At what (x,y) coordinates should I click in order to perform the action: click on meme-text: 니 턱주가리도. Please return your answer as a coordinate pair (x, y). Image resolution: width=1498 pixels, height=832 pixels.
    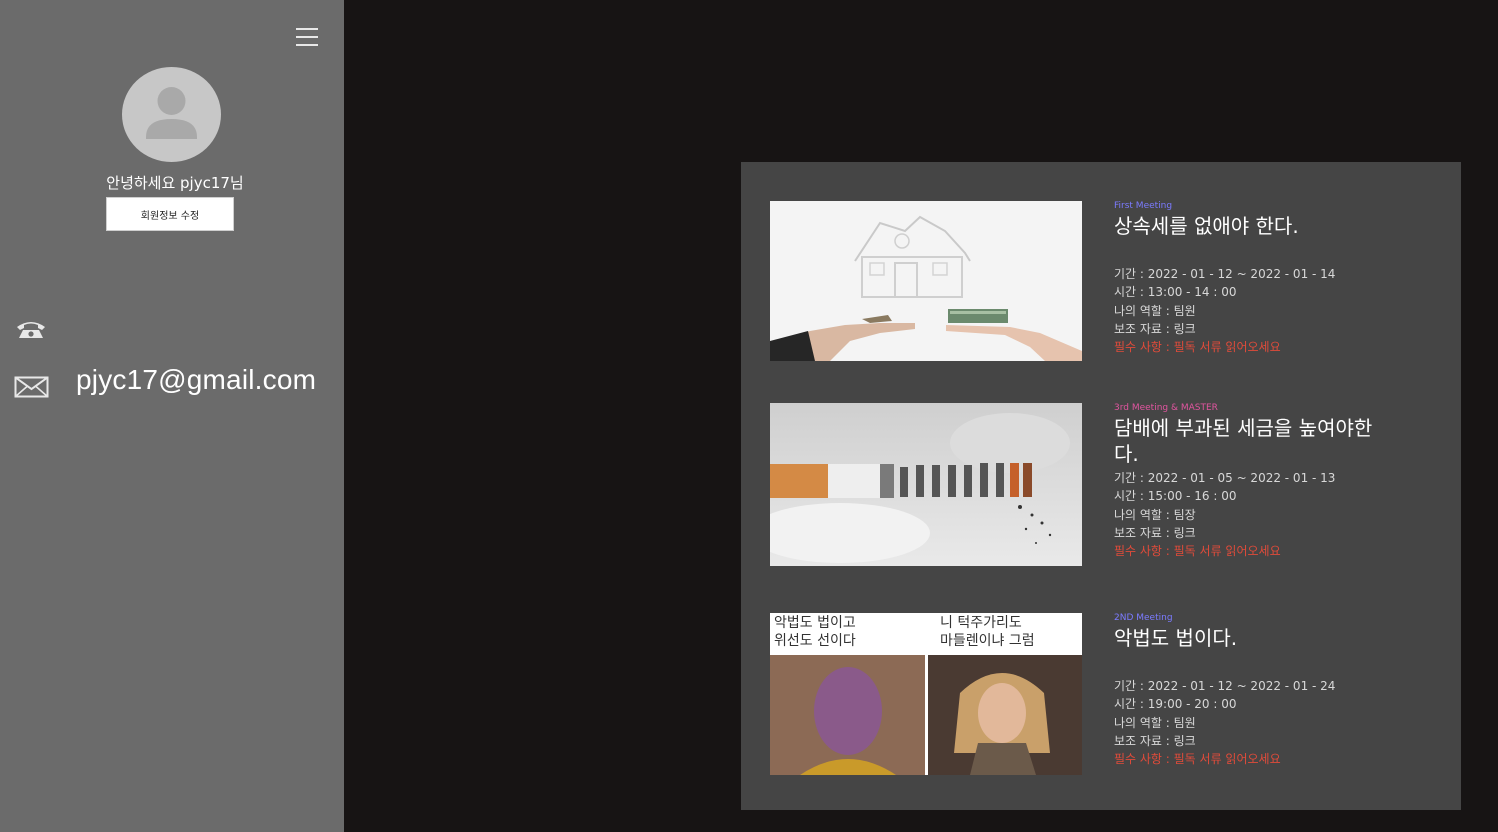
    Looking at the image, I should click on (981, 623).